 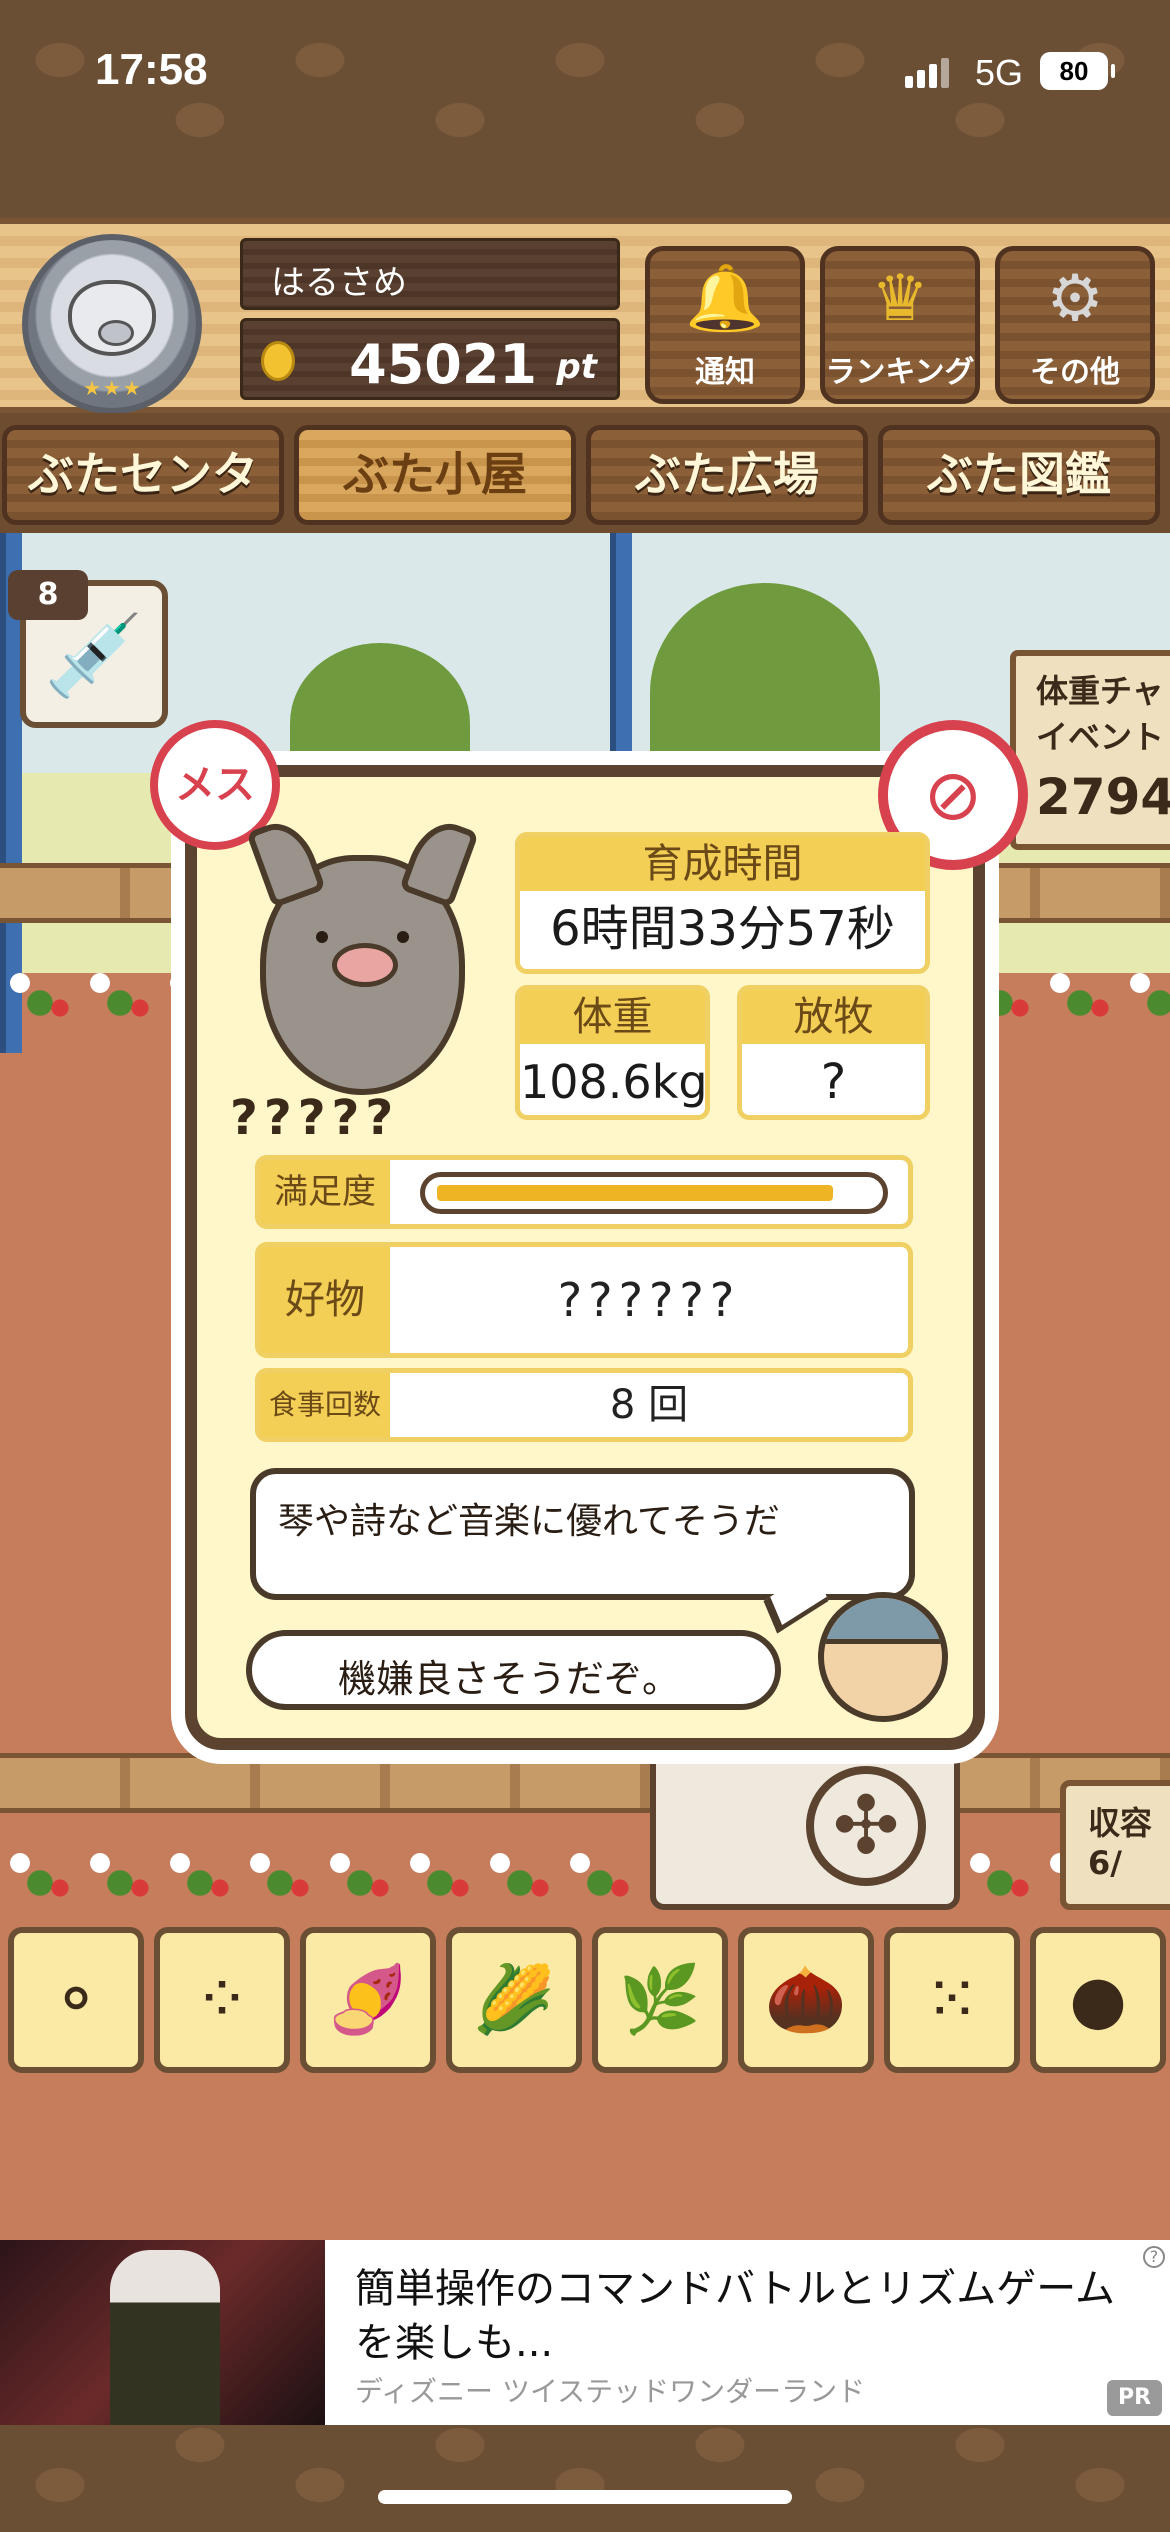 I want to click on grazing-label: 放牧, so click(x=833, y=1017).